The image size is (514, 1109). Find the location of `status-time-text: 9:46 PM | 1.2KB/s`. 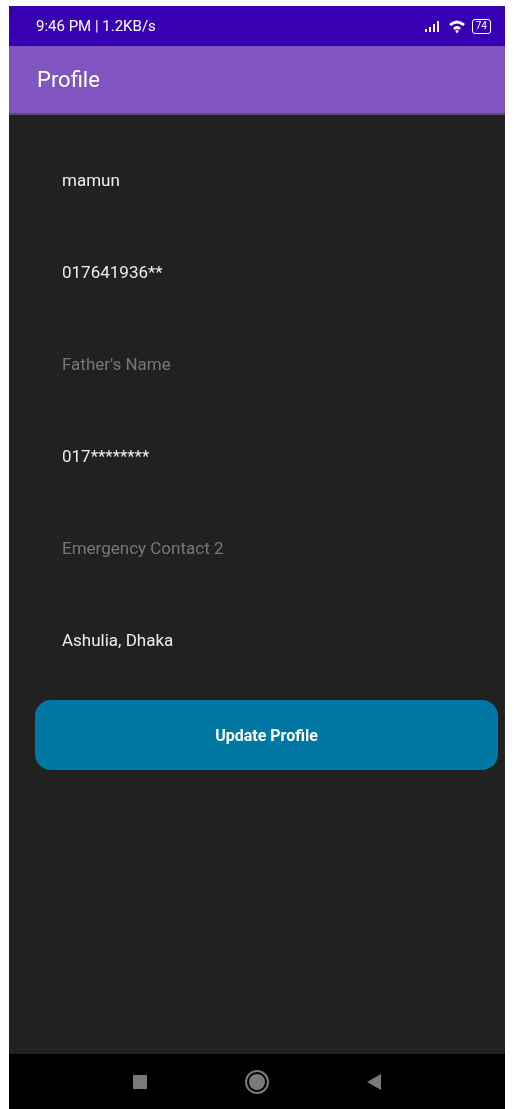

status-time-text: 9:46 PM | 1.2KB/s is located at coordinates (96, 26).